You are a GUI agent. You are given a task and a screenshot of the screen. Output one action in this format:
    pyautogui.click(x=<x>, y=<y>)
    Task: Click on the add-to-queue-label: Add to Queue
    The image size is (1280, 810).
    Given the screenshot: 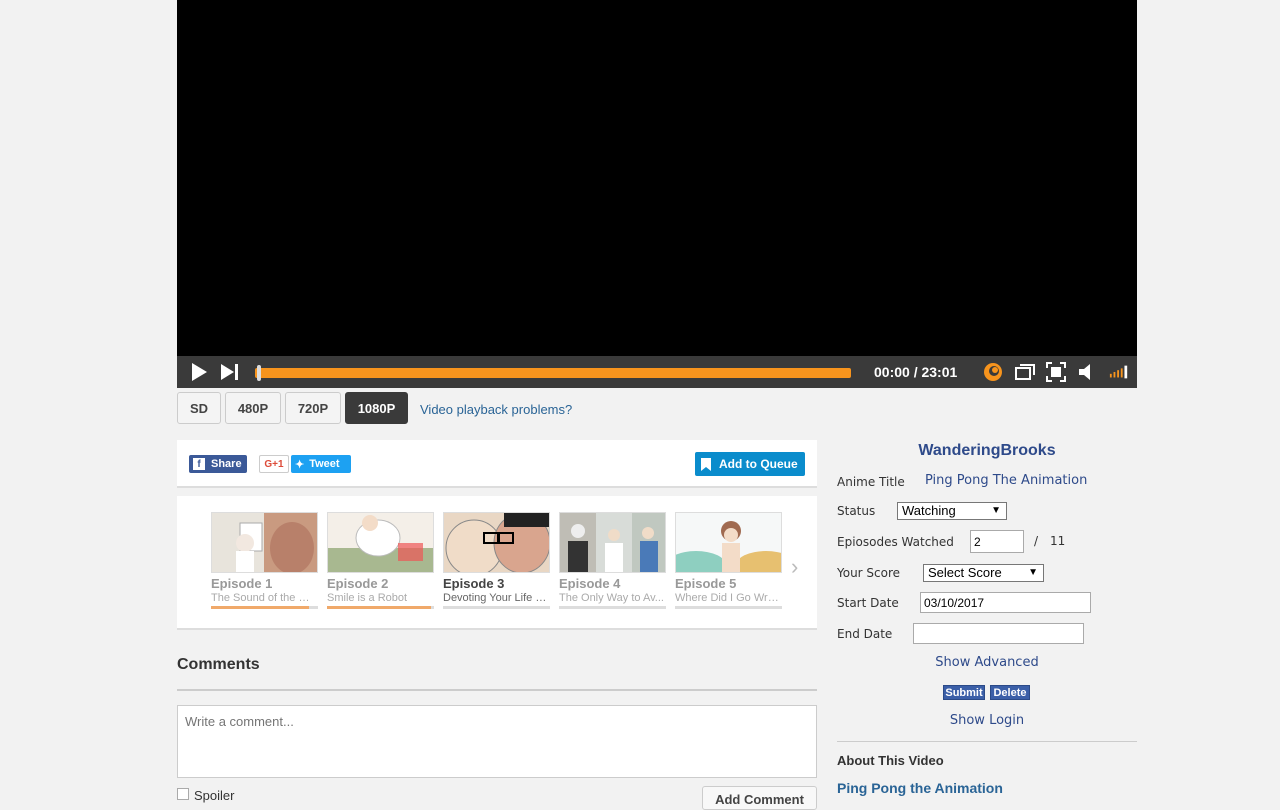 What is the action you would take?
    pyautogui.click(x=758, y=464)
    